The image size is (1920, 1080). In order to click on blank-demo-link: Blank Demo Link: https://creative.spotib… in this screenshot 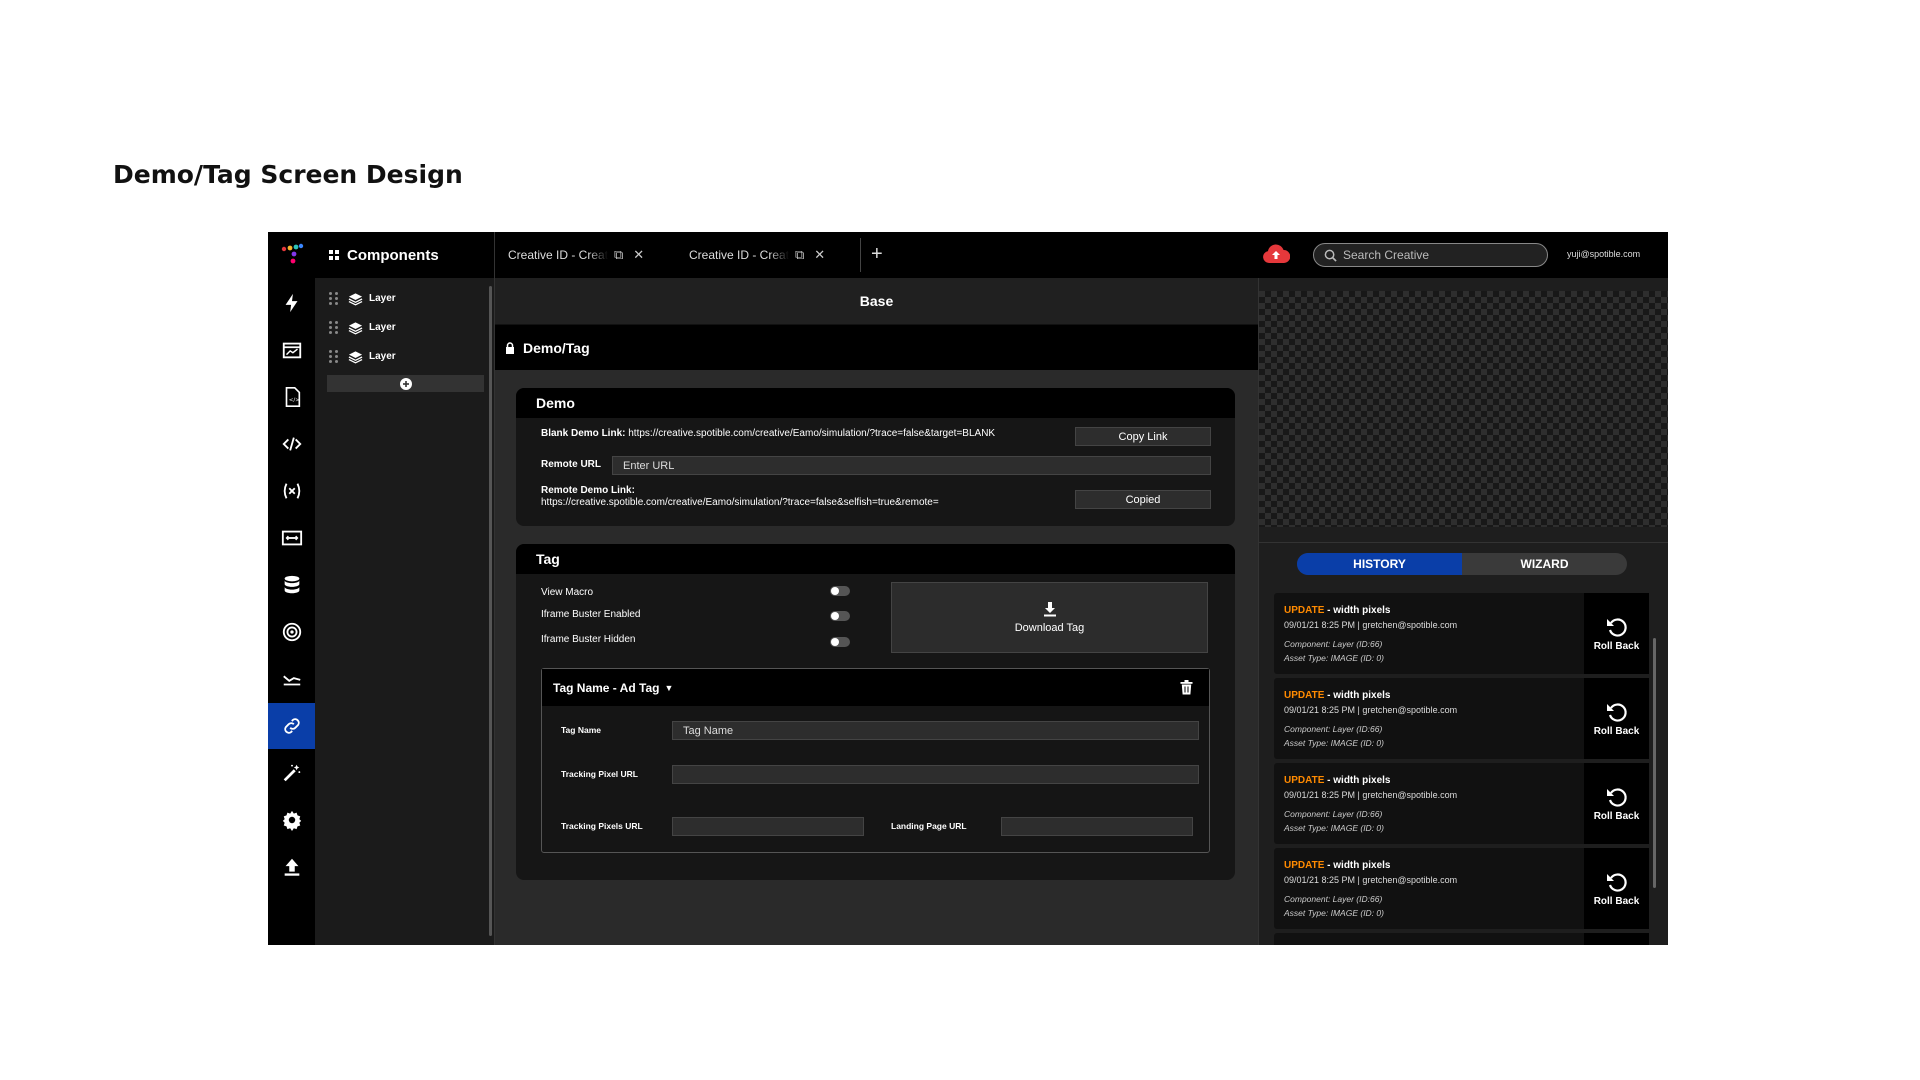, I will do `click(768, 433)`.